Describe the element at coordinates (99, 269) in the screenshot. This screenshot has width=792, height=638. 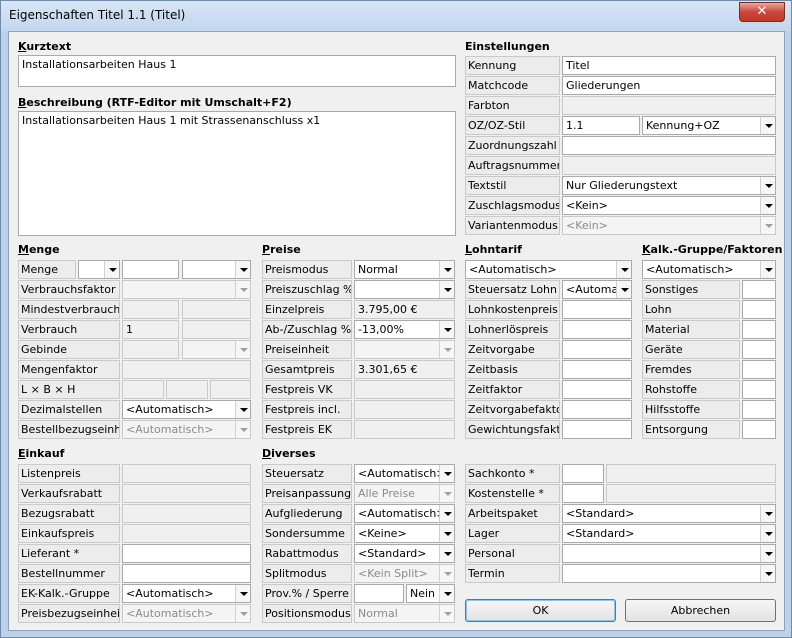
I see `menge-op-select` at that location.